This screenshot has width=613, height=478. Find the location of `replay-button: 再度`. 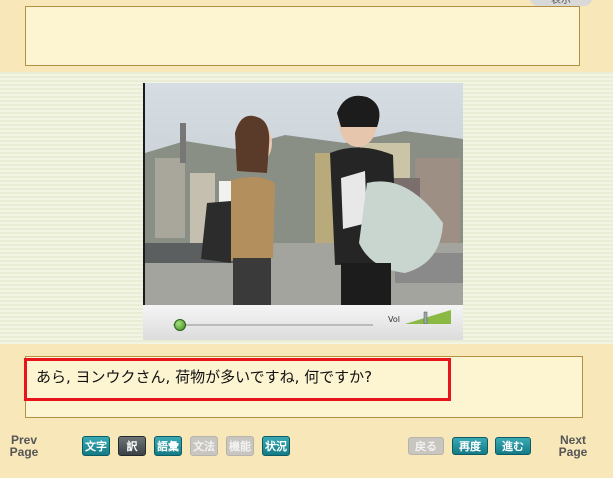

replay-button: 再度 is located at coordinates (470, 446).